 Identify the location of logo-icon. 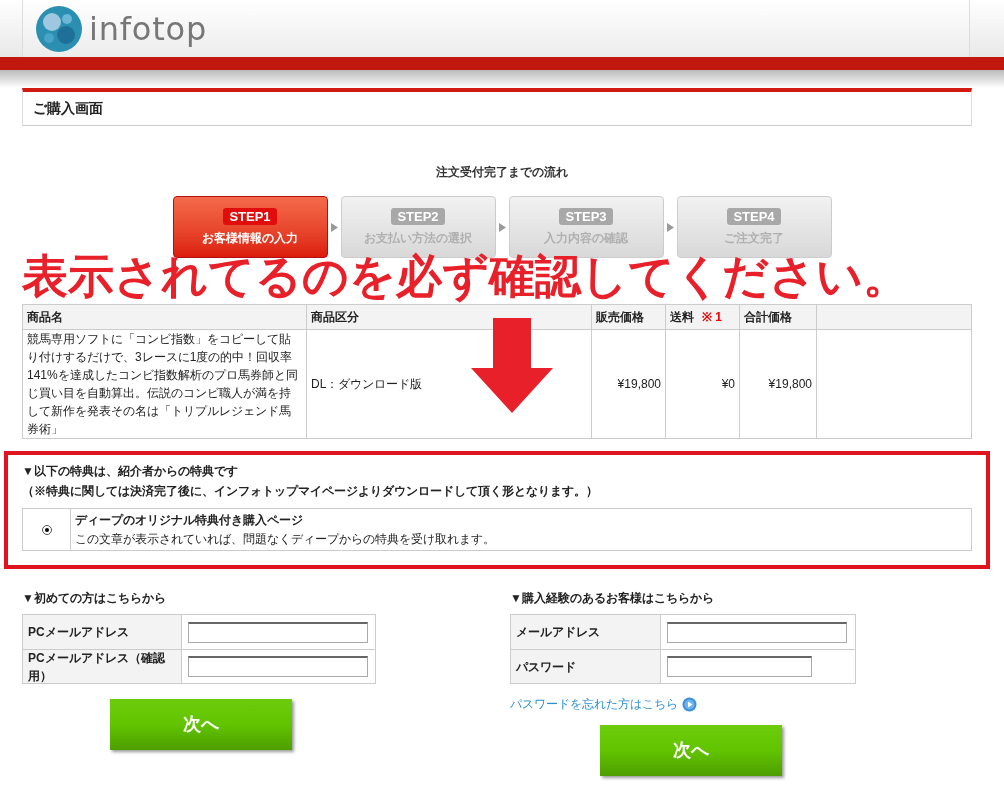
(59, 28).